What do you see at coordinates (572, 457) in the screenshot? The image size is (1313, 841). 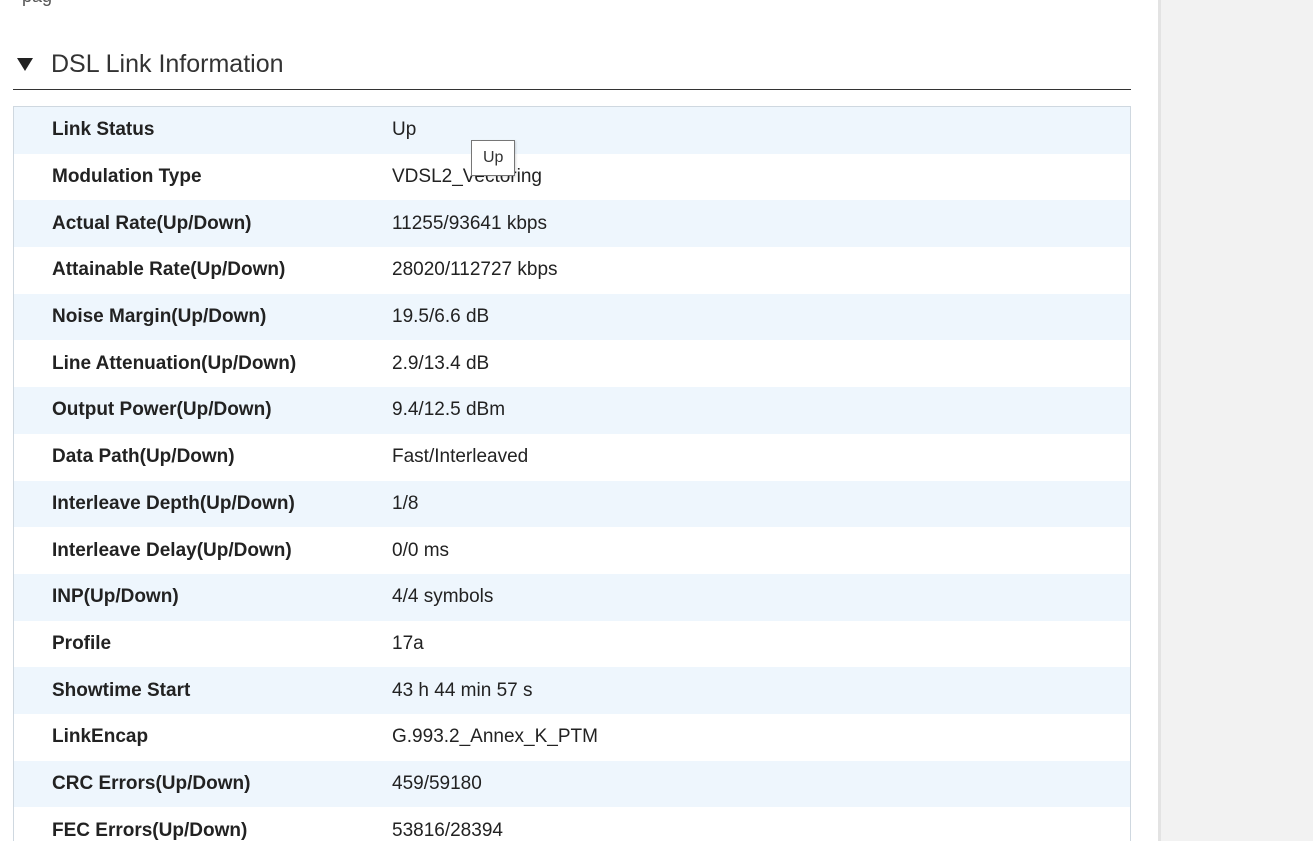 I see `table-row: Data Path(Up/Down) Fast/Interleaved` at bounding box center [572, 457].